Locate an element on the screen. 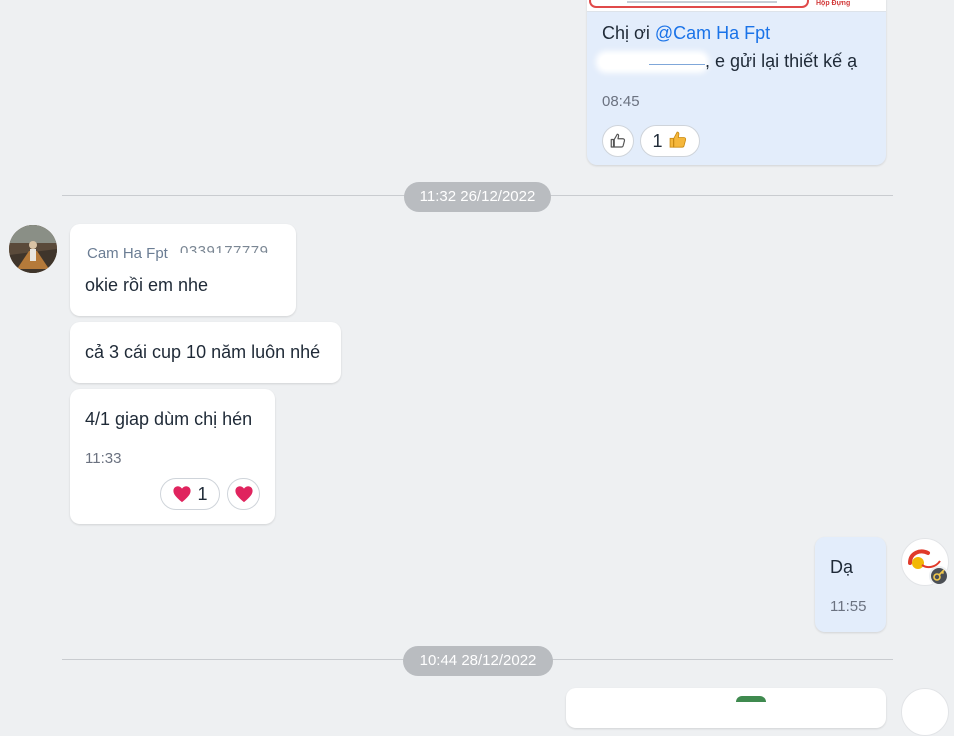  message-time: 11:55 is located at coordinates (848, 606).